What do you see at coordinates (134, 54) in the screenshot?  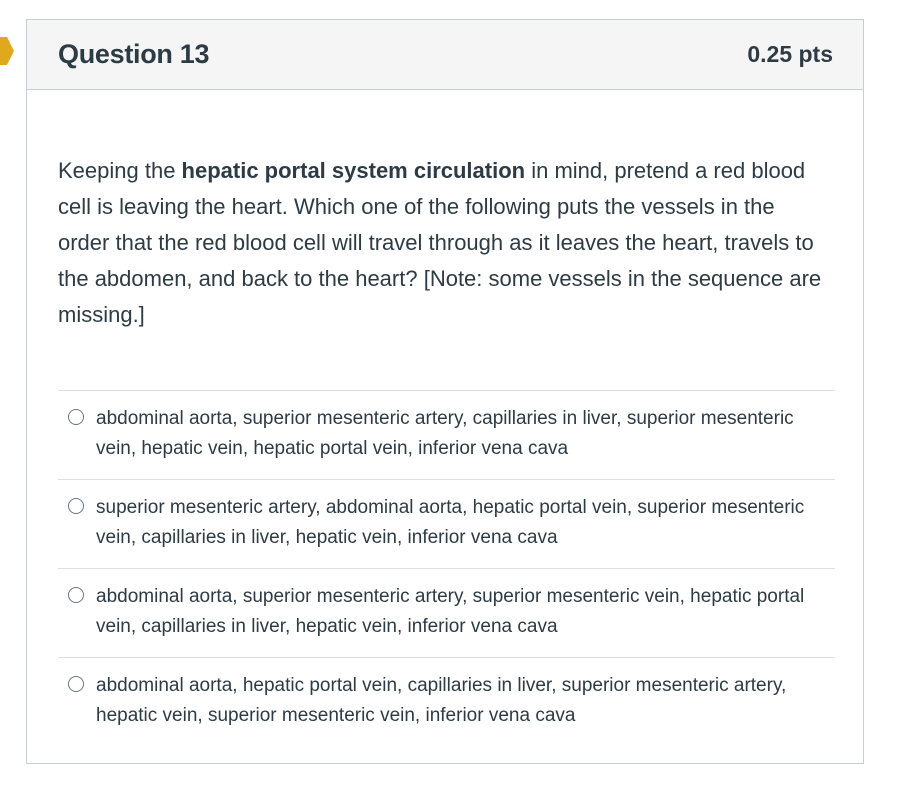 I see `question-title: Question 13` at bounding box center [134, 54].